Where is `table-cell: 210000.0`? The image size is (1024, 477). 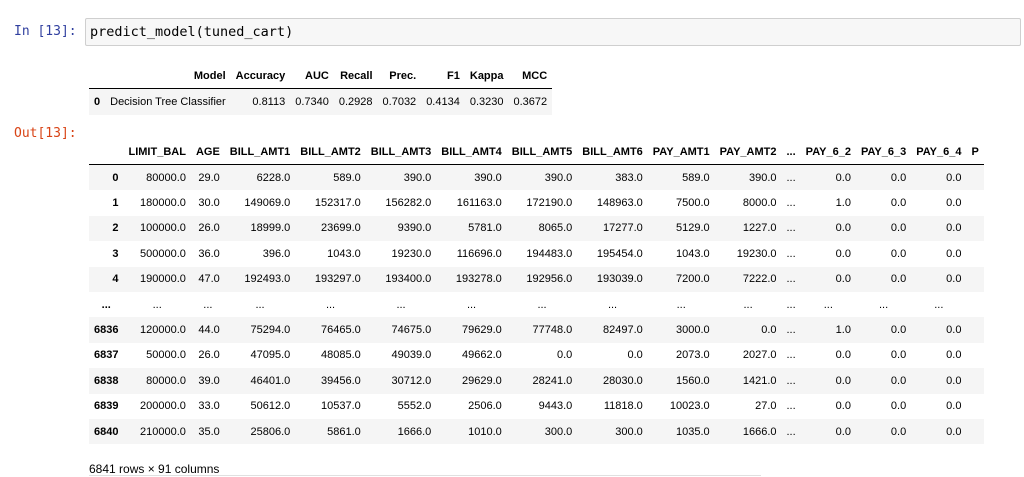 table-cell: 210000.0 is located at coordinates (157, 431).